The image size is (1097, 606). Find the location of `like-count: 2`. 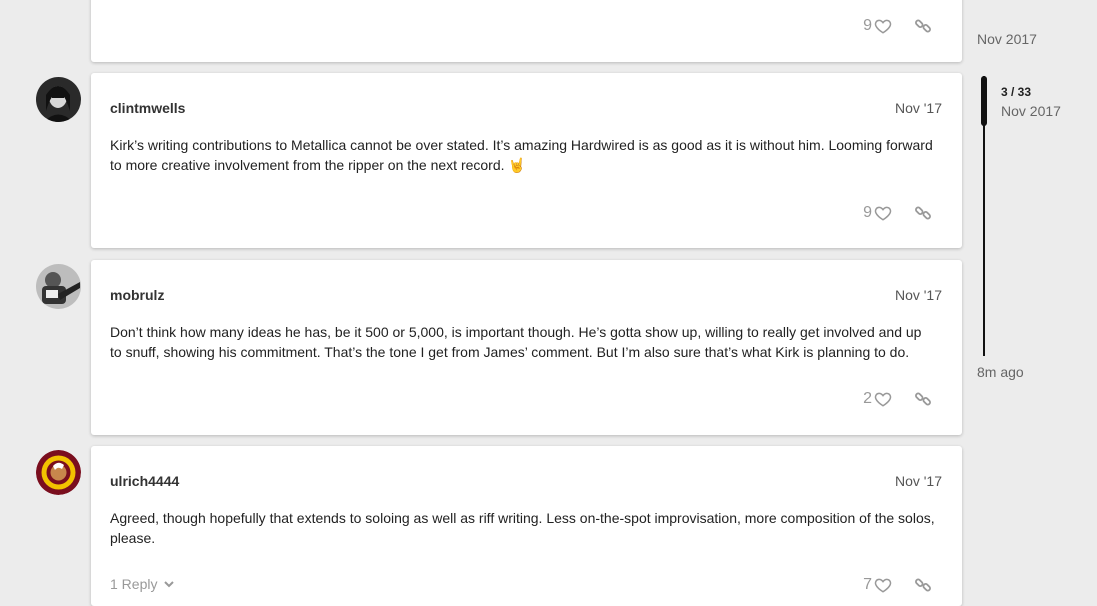

like-count: 2 is located at coordinates (867, 398).